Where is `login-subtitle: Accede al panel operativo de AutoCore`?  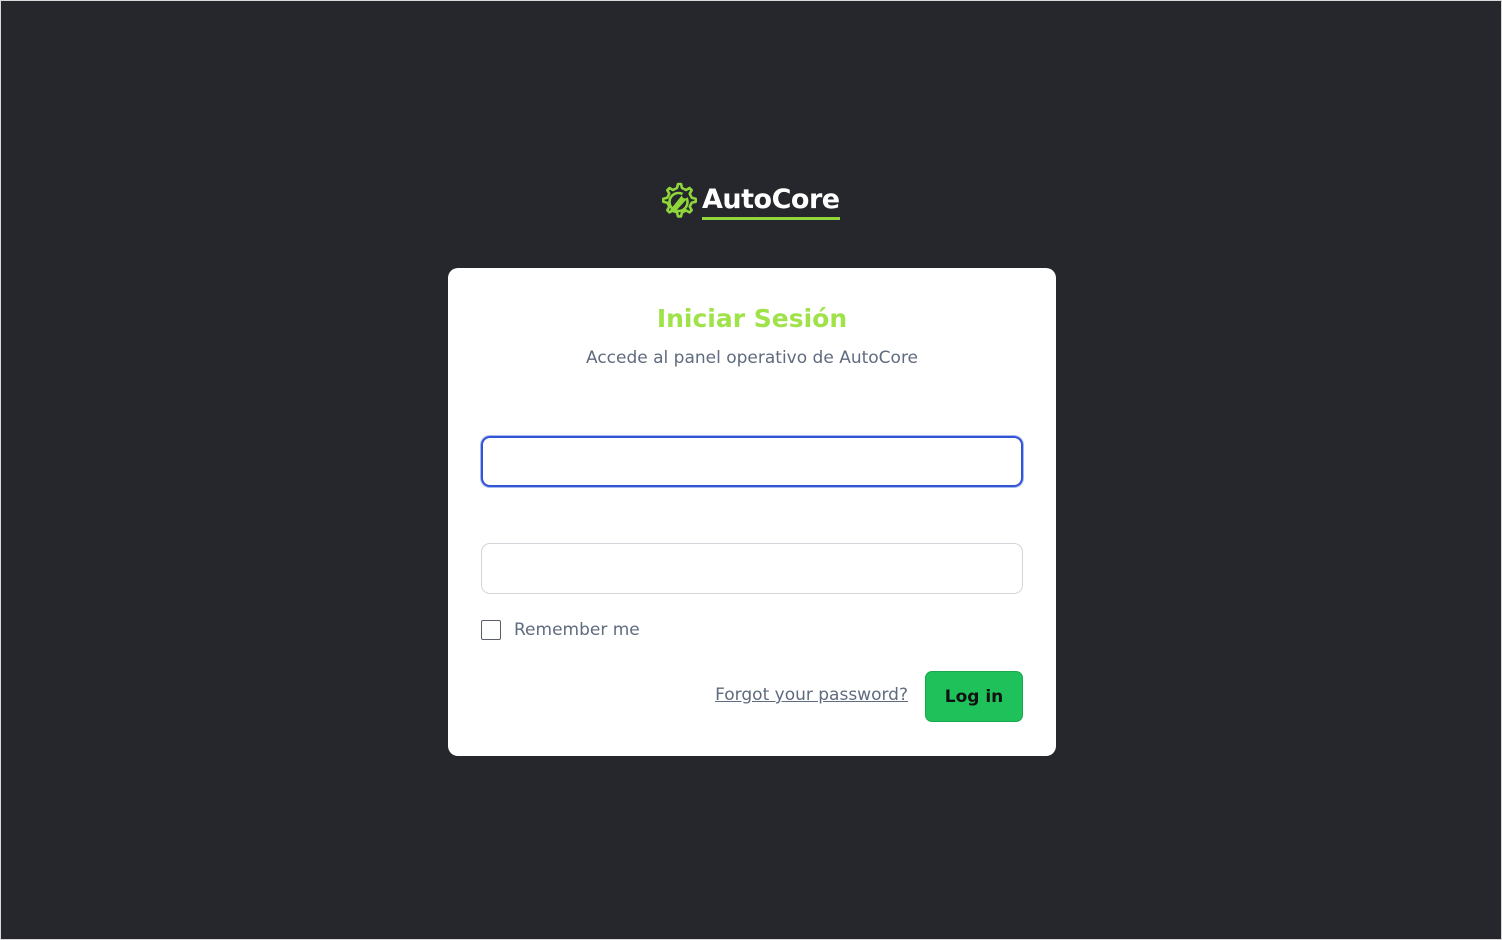
login-subtitle: Accede al panel operativo de AutoCore is located at coordinates (752, 358).